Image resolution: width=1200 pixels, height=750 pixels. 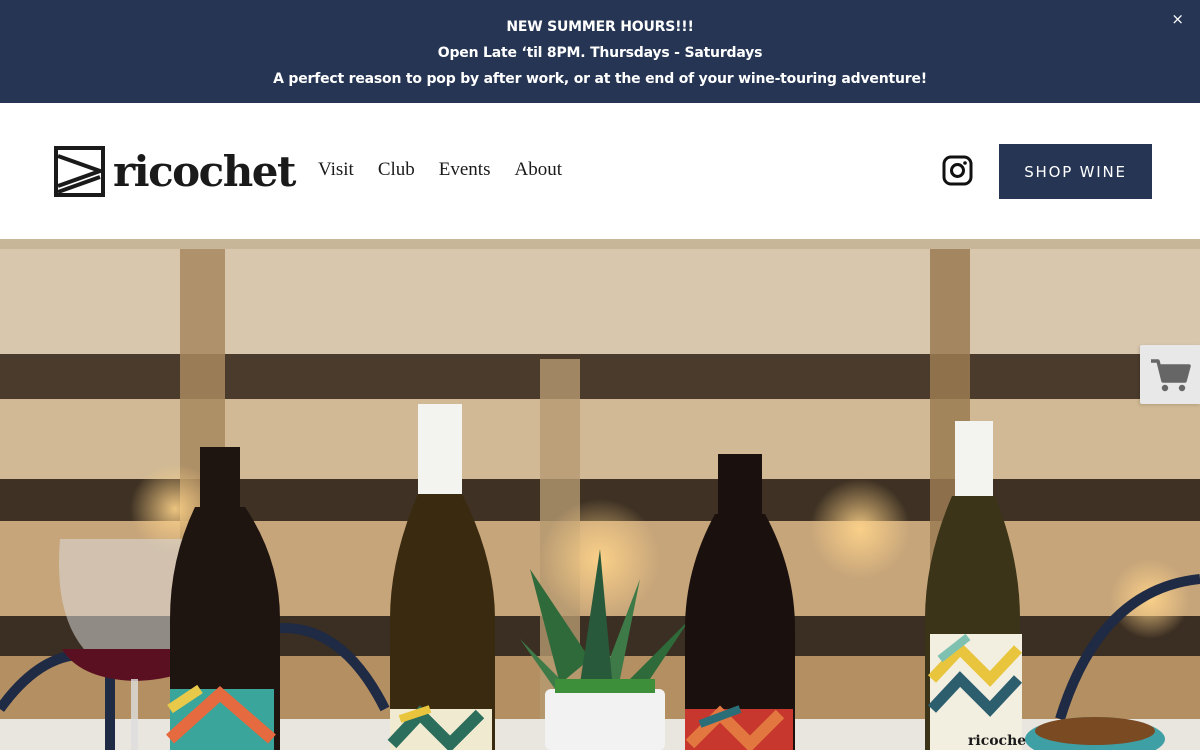 I want to click on main-nav: Visit Club Events About, so click(x=440, y=170).